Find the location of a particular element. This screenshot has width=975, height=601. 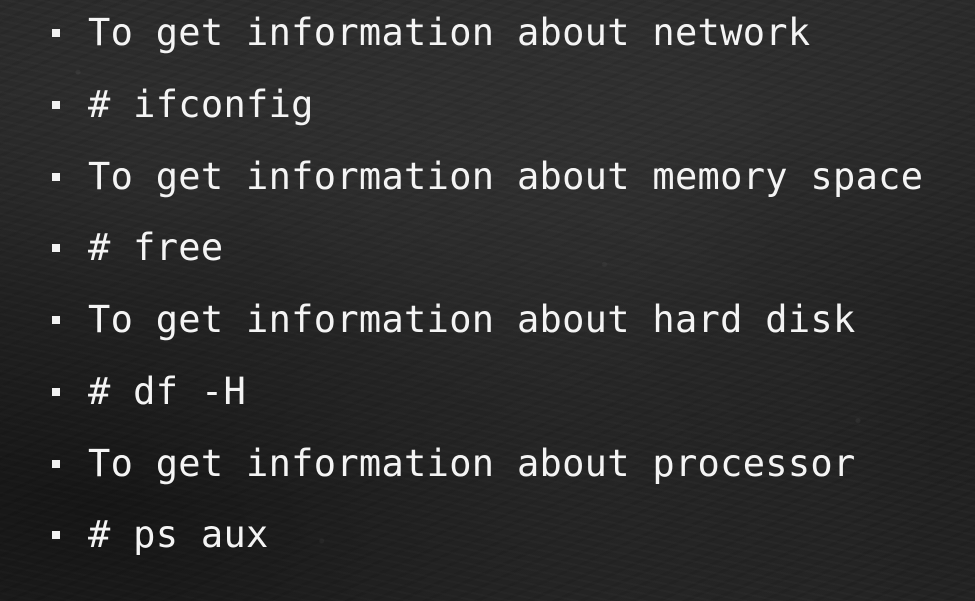

bullet-item-network-description: To get information about network is located at coordinates (431, 33).